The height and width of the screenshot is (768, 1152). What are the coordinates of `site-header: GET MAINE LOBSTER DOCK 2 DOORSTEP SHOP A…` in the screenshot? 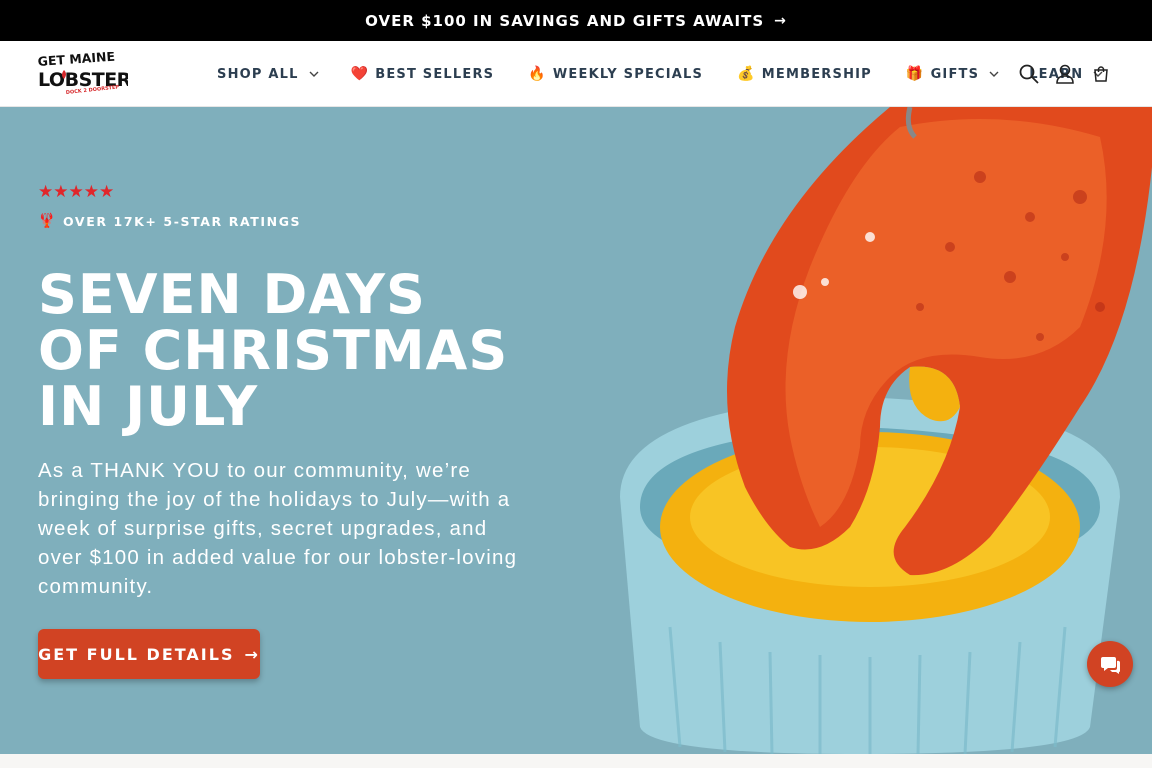 It's located at (576, 74).